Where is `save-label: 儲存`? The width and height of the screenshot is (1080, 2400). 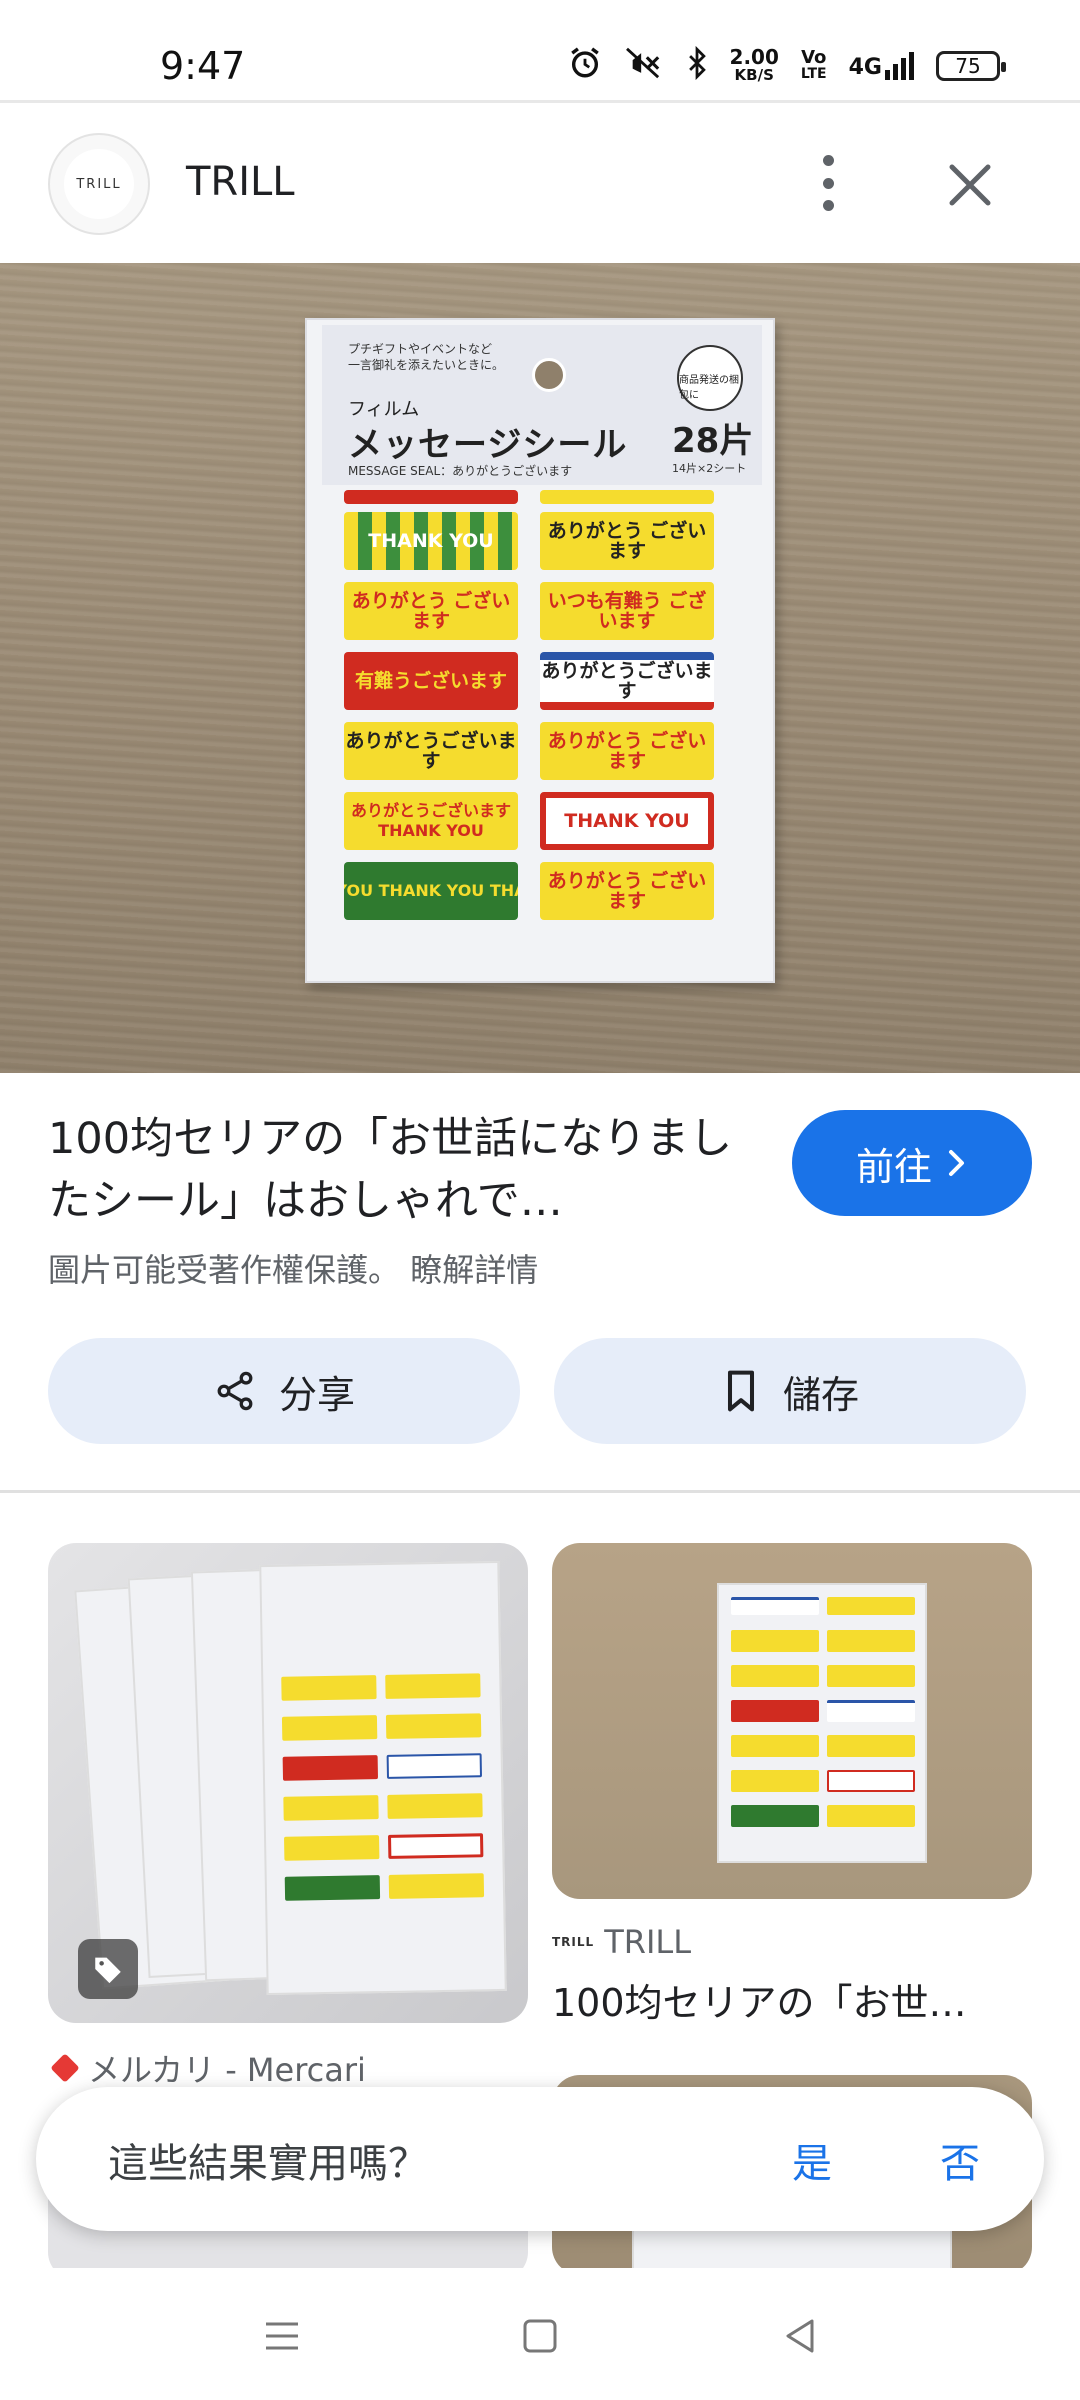 save-label: 儲存 is located at coordinates (820, 1394).